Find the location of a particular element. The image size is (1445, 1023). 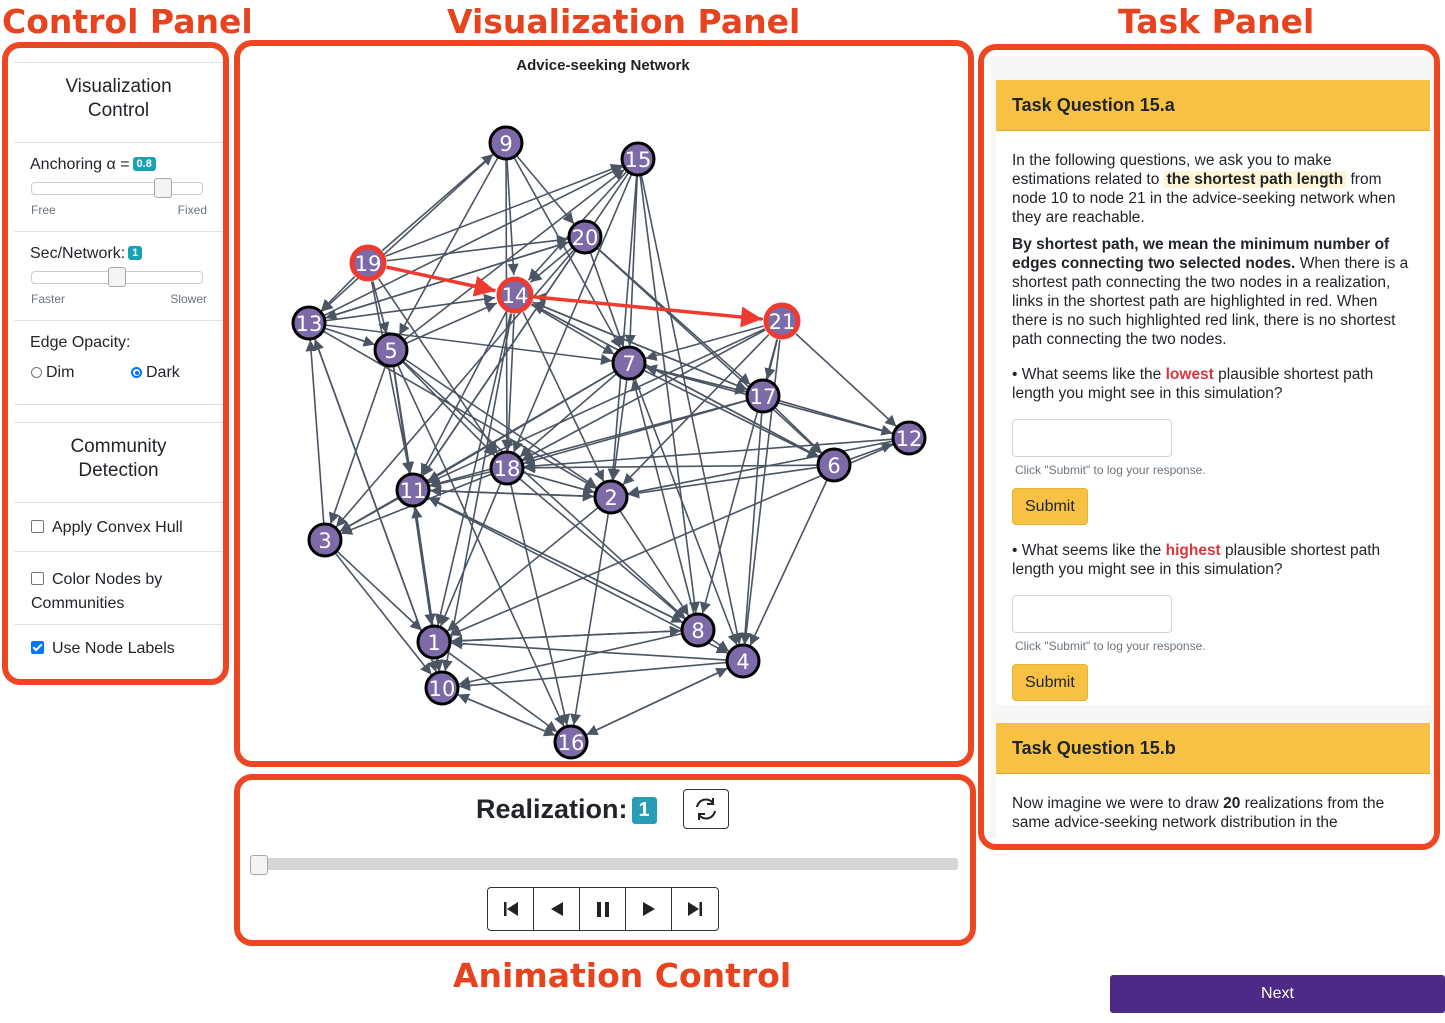

sec-network-label: Sec/Network: 1 is located at coordinates (86, 254).